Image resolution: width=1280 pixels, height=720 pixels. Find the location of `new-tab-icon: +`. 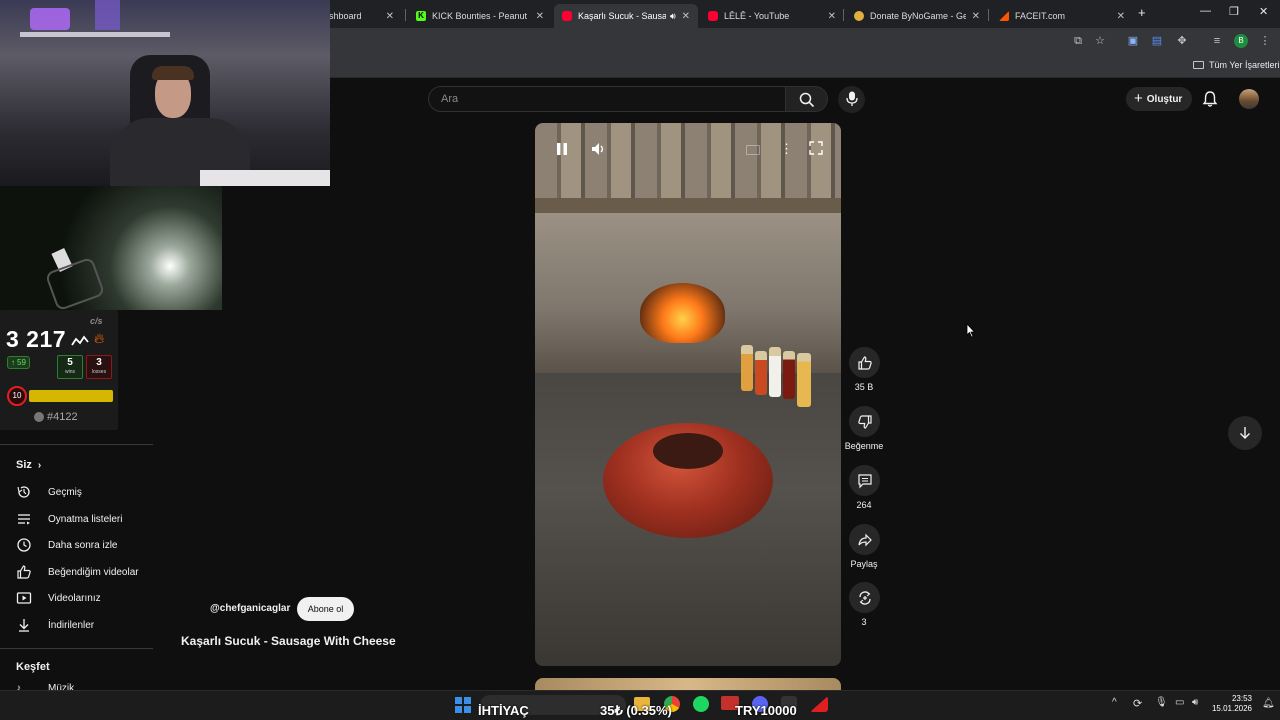

new-tab-icon: + is located at coordinates (1142, 12).